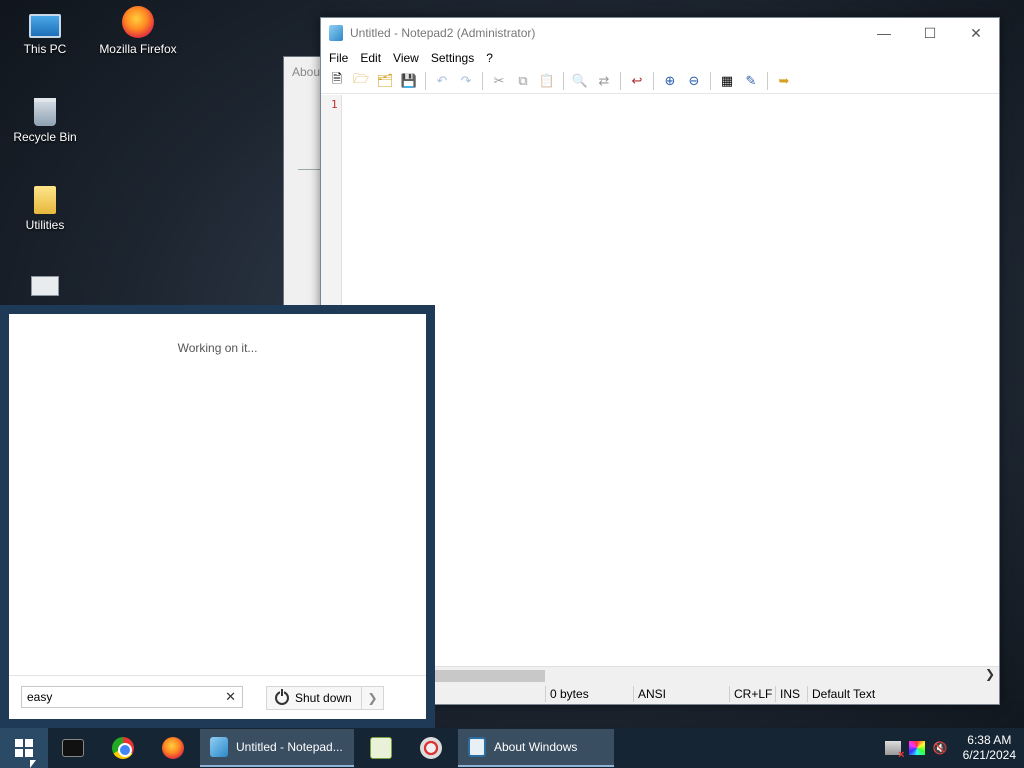  I want to click on desktop-icon-settings, so click(45, 284).